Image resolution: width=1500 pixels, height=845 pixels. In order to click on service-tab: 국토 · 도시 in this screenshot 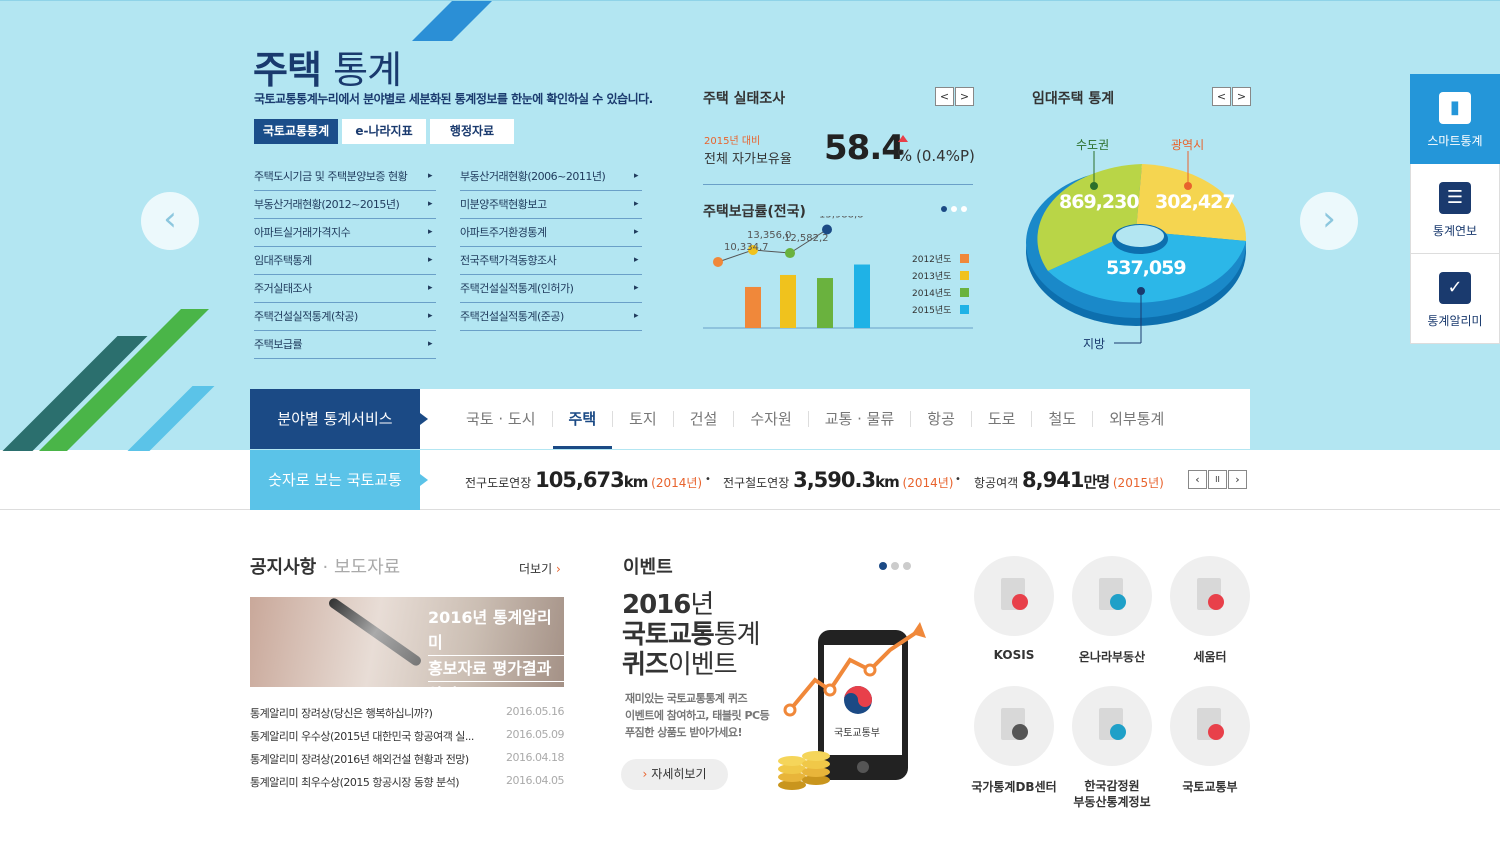, I will do `click(501, 419)`.